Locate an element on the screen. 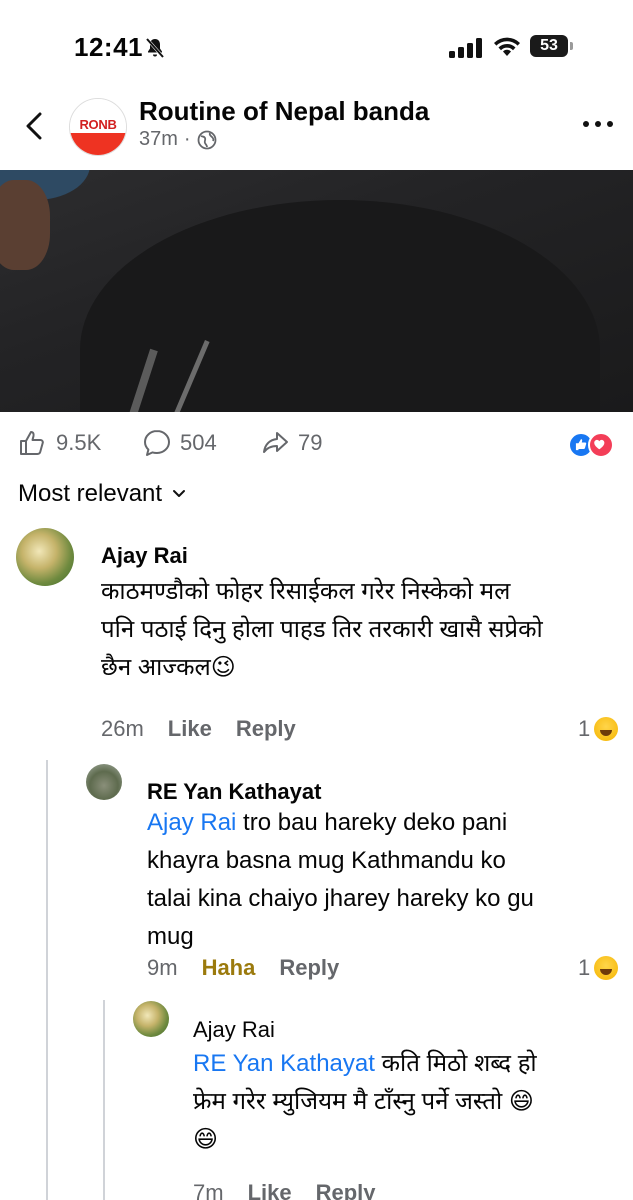 The height and width of the screenshot is (1200, 633). silent-bell-icon is located at coordinates (155, 48).